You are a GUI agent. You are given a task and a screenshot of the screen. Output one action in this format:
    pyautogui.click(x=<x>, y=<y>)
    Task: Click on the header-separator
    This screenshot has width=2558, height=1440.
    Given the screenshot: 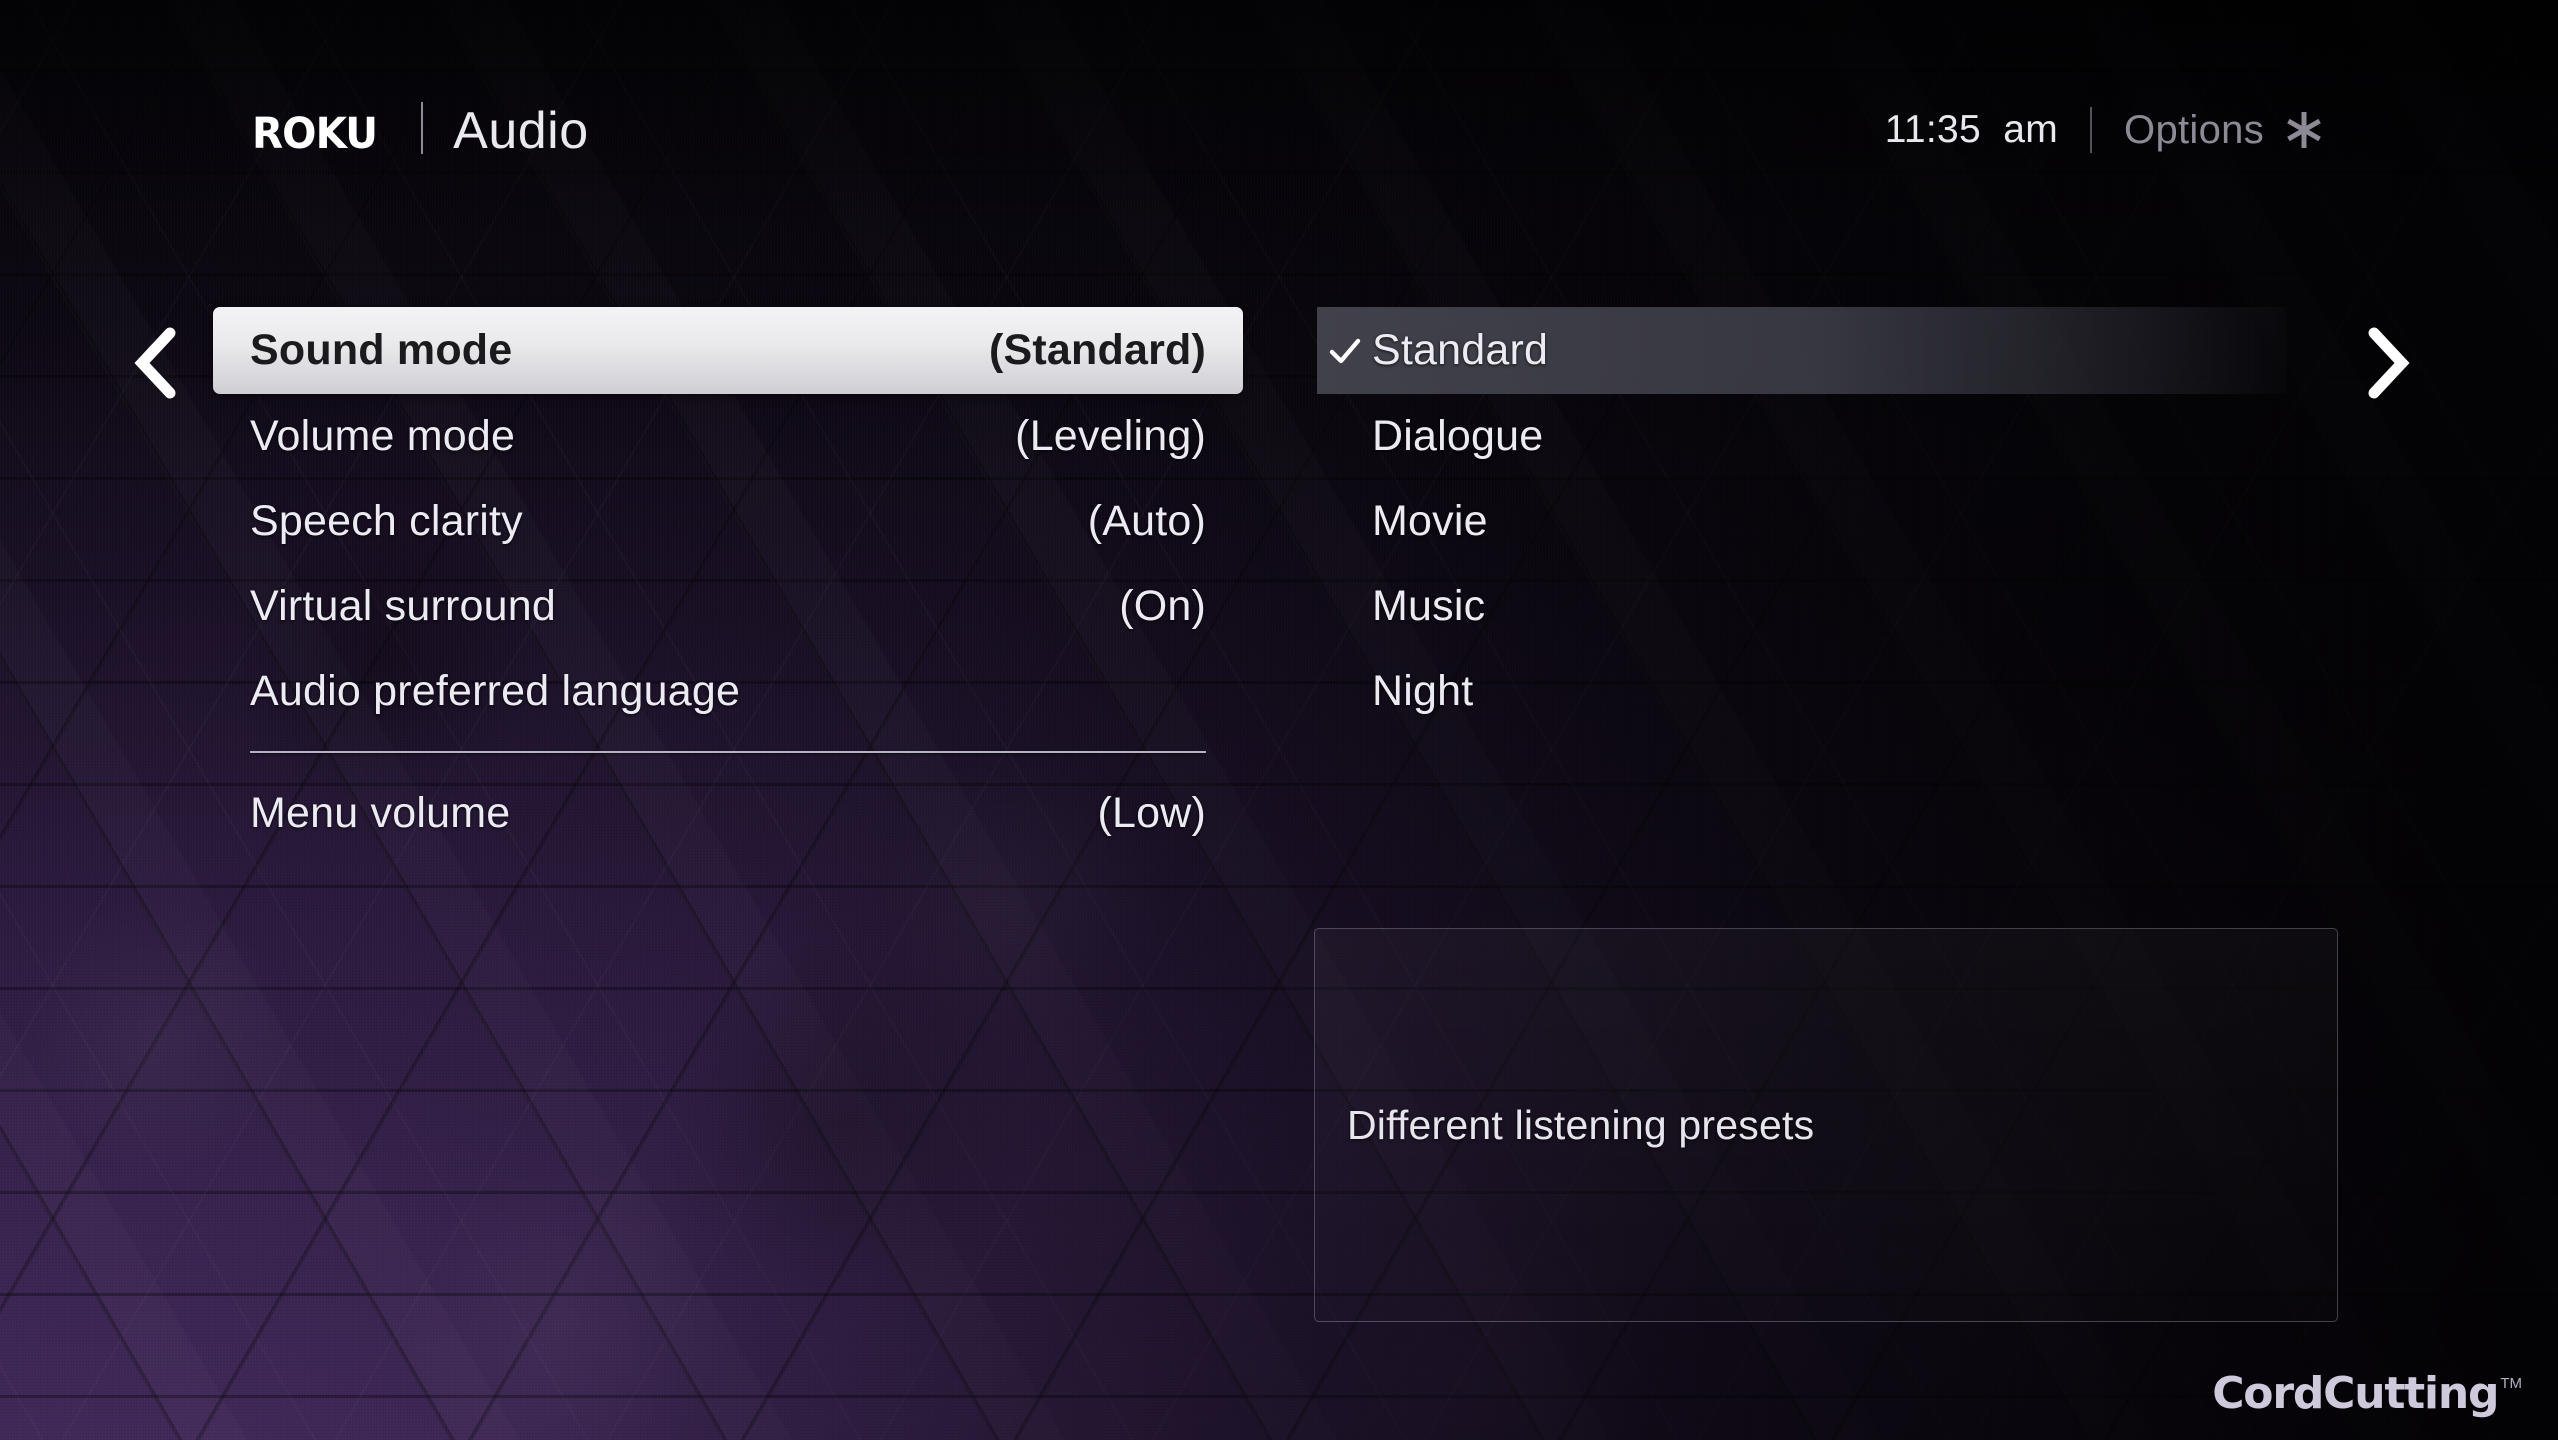 What is the action you would take?
    pyautogui.click(x=2091, y=130)
    